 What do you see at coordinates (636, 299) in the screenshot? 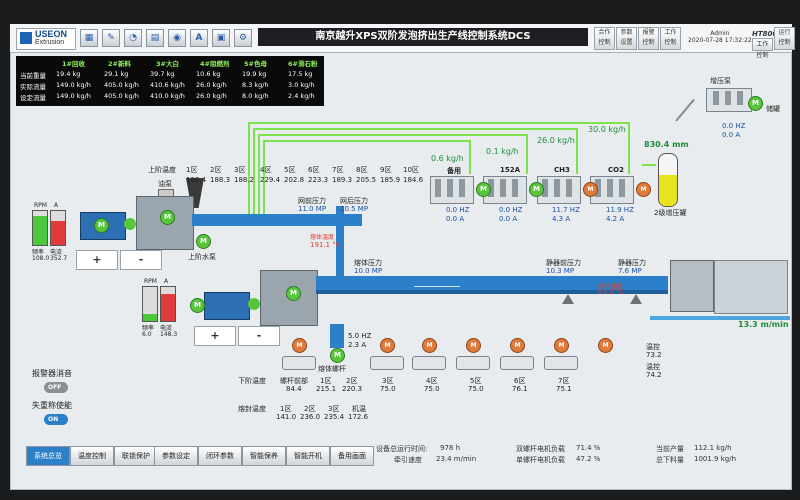
I see `barrel-stand` at bounding box center [636, 299].